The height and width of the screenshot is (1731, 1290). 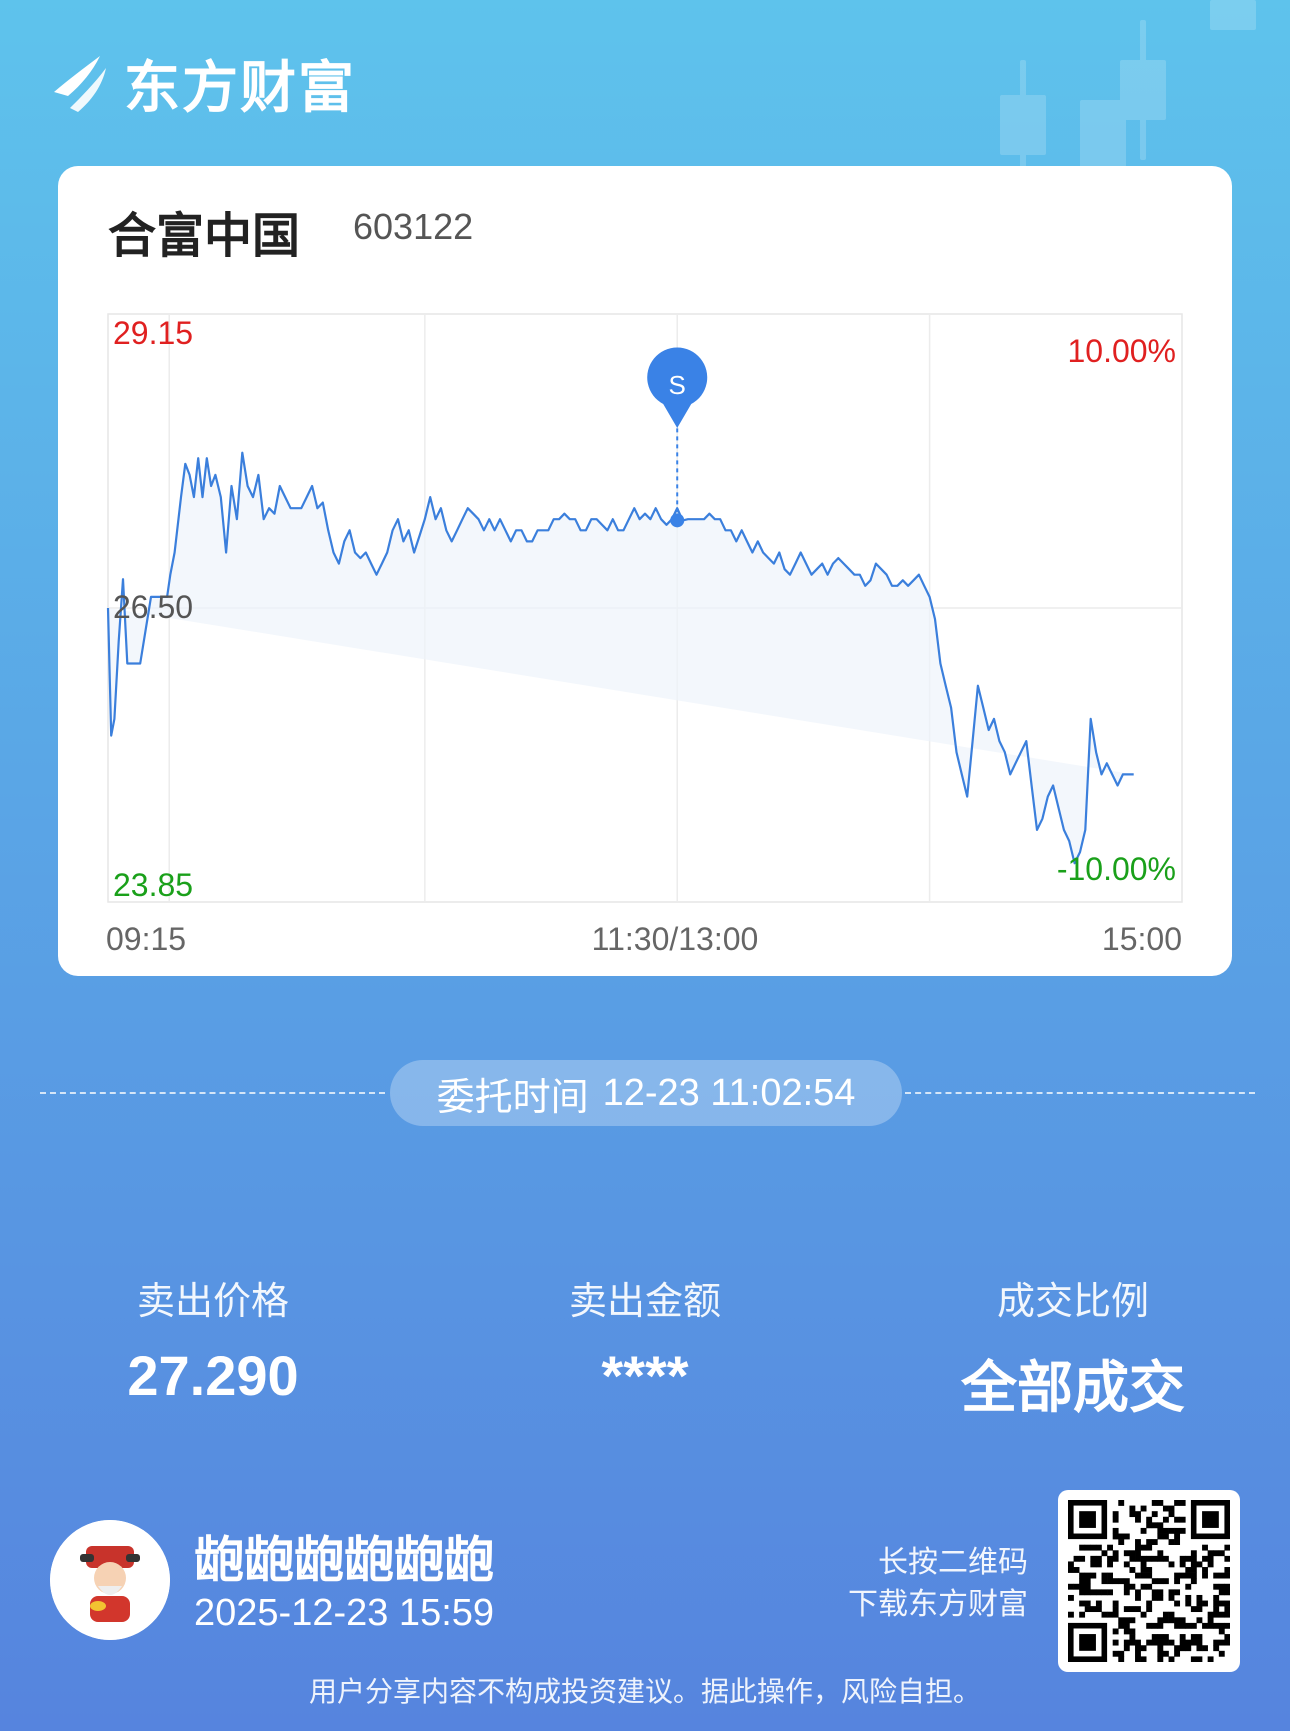 I want to click on share-time: 2025-12-23 15:59, so click(x=344, y=1613).